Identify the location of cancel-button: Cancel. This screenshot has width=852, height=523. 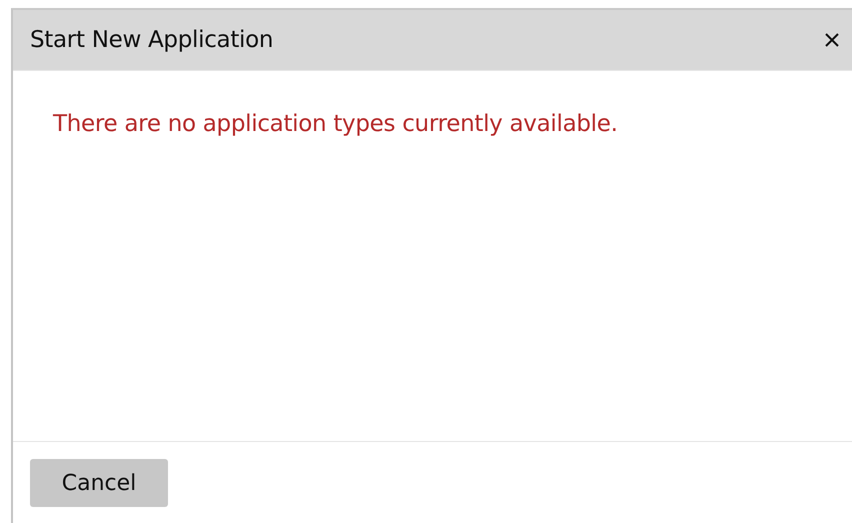
(99, 483).